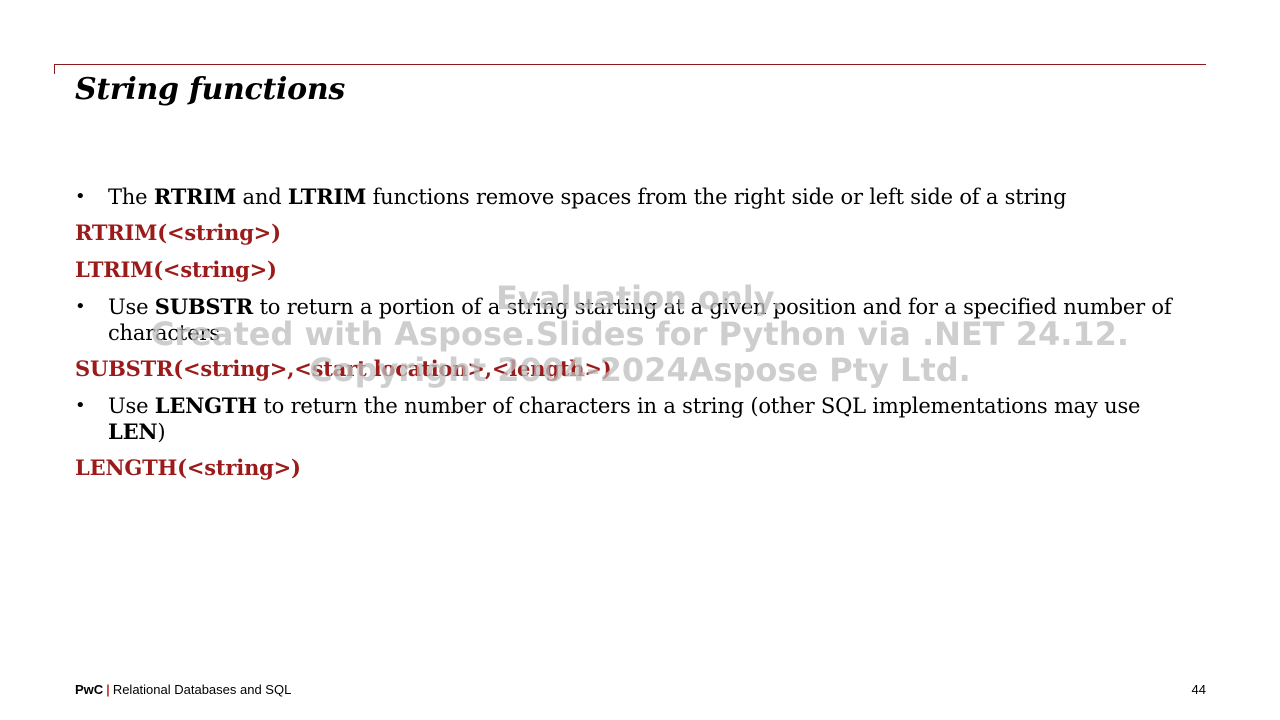 The height and width of the screenshot is (720, 1280). I want to click on keyword-substr: SUBSTR, so click(204, 306).